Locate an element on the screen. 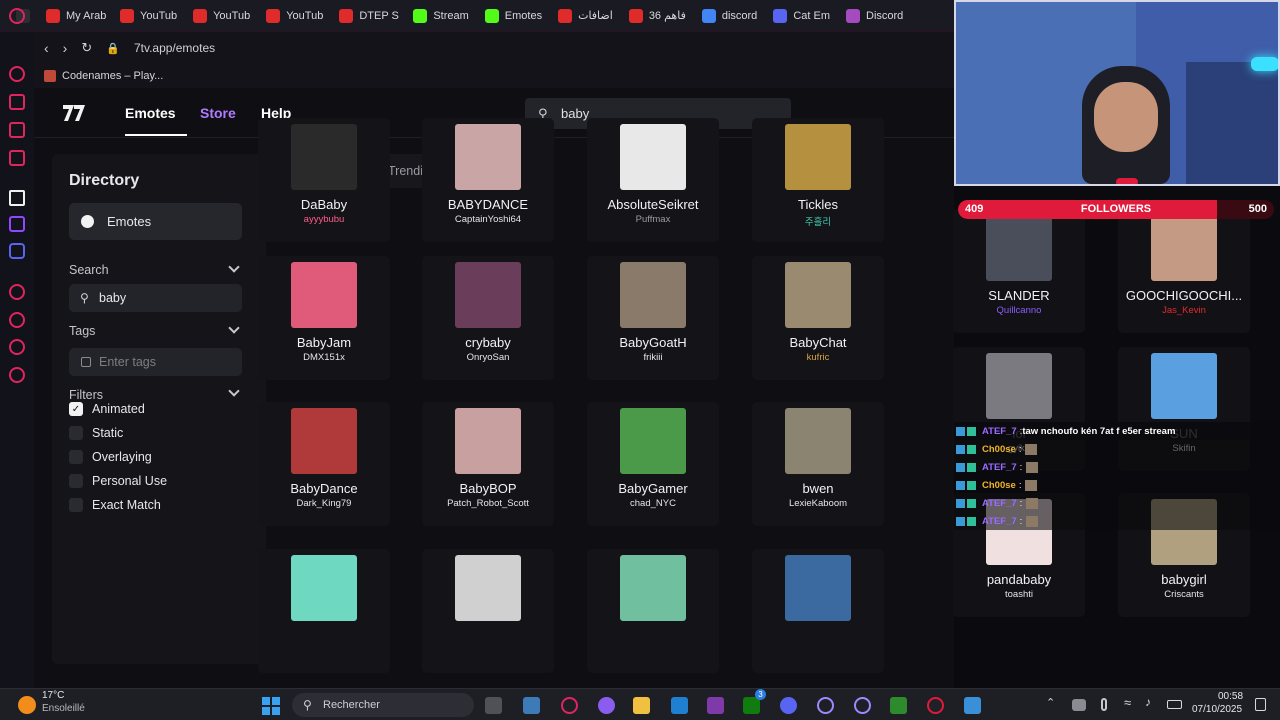  widgets-icon is located at coordinates (531, 705).